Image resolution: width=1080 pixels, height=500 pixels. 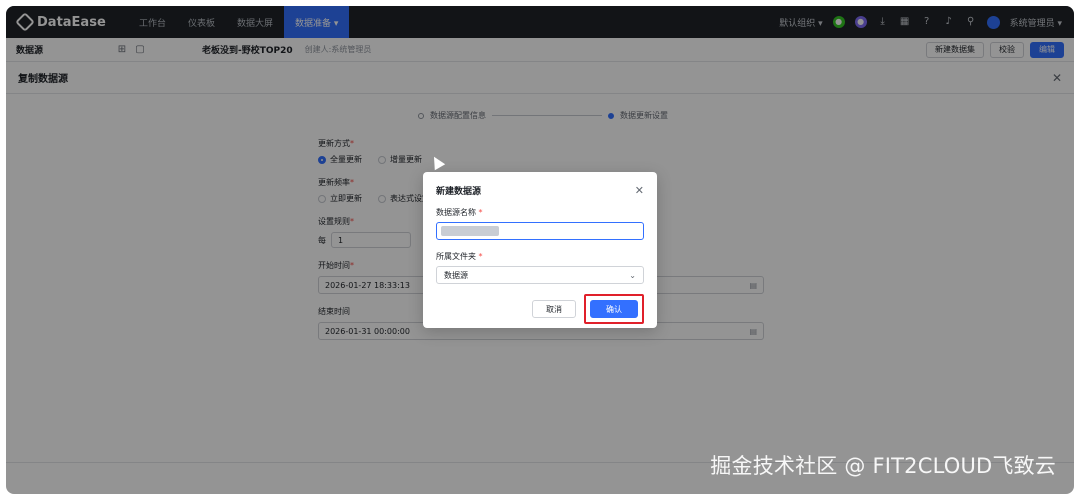 I want to click on cancel-button: 取消, so click(x=554, y=309).